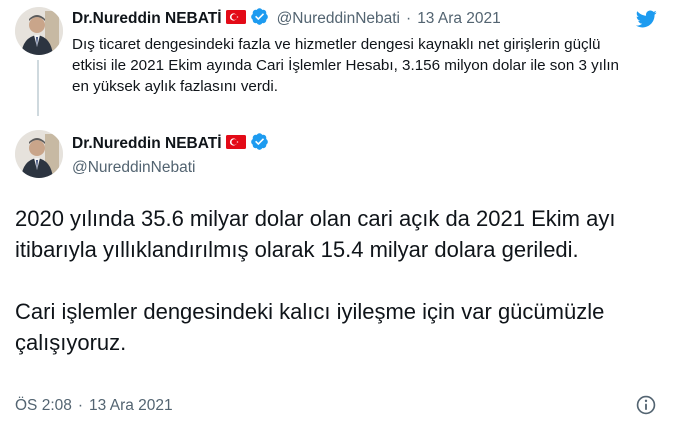 The image size is (675, 423). Describe the element at coordinates (646, 407) in the screenshot. I see `info-icon` at that location.